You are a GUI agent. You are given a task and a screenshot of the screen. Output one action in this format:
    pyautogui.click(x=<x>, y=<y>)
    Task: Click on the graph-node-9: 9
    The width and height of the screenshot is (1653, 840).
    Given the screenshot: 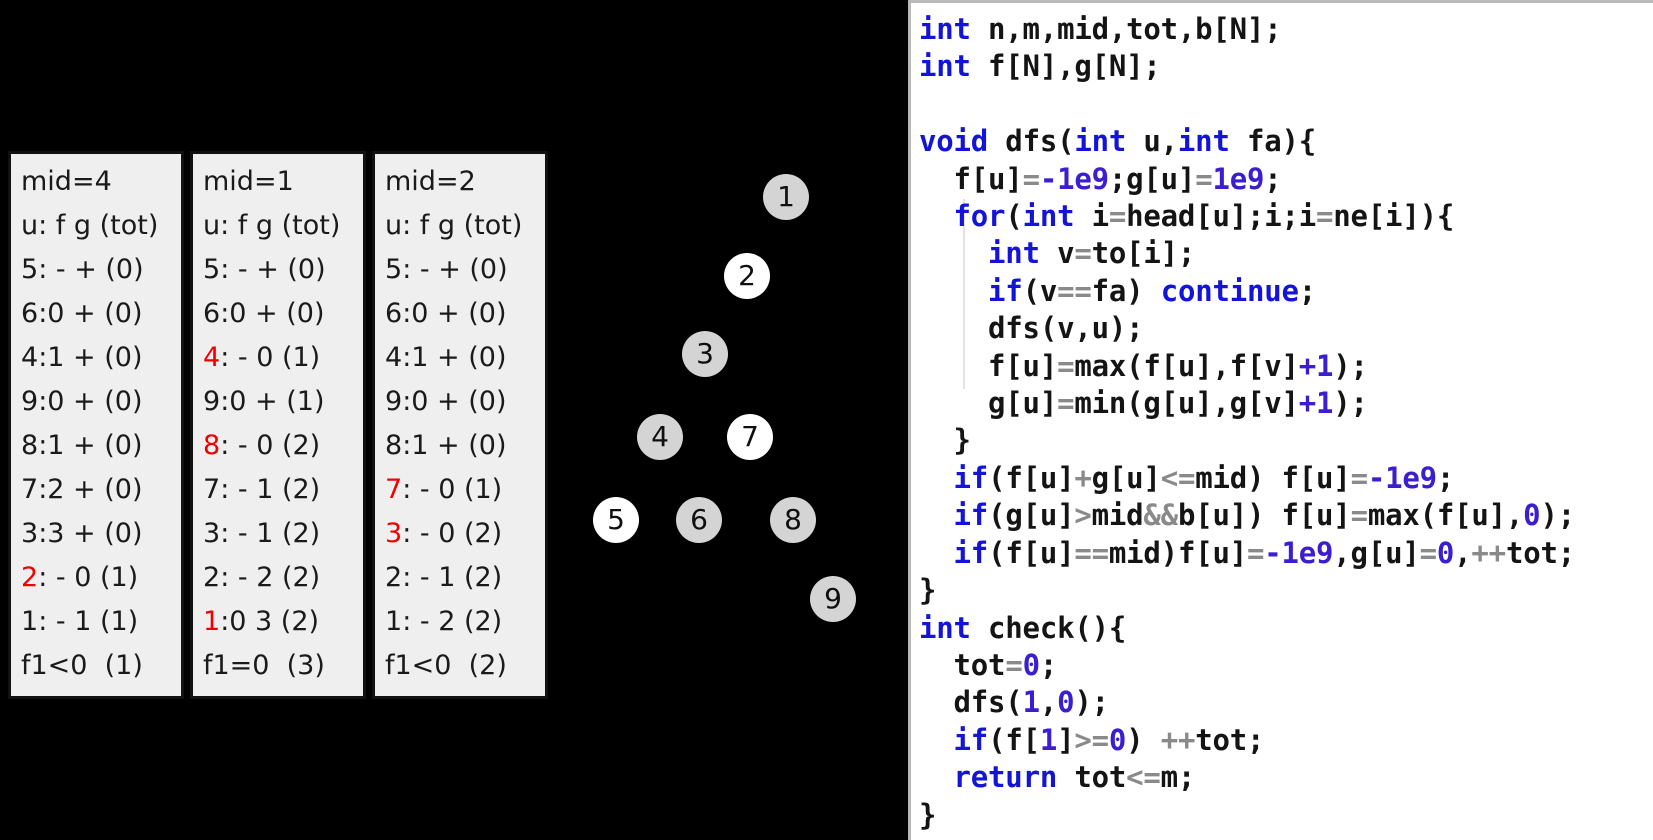 What is the action you would take?
    pyautogui.click(x=833, y=599)
    